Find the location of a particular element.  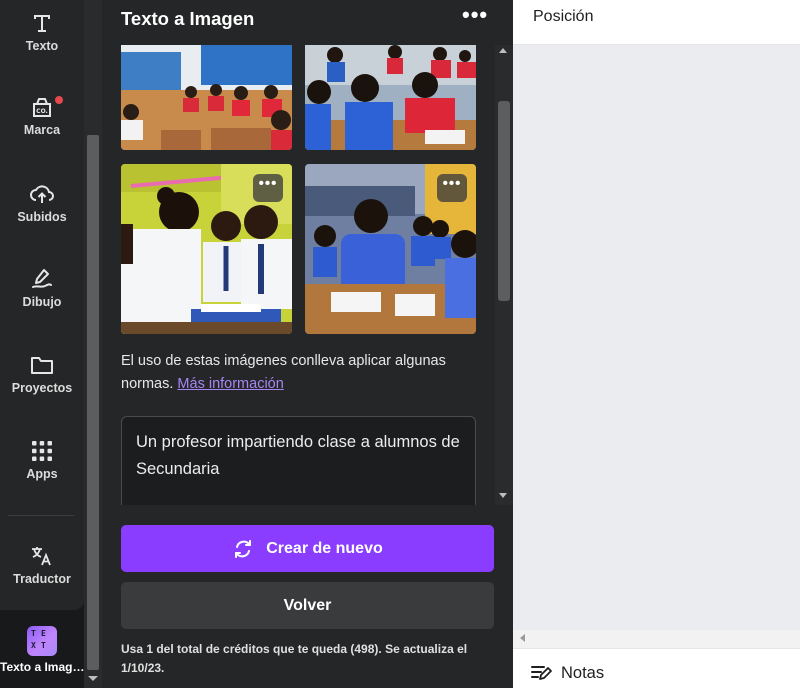

sidebar-item-label: Dibujo is located at coordinates (42, 302).